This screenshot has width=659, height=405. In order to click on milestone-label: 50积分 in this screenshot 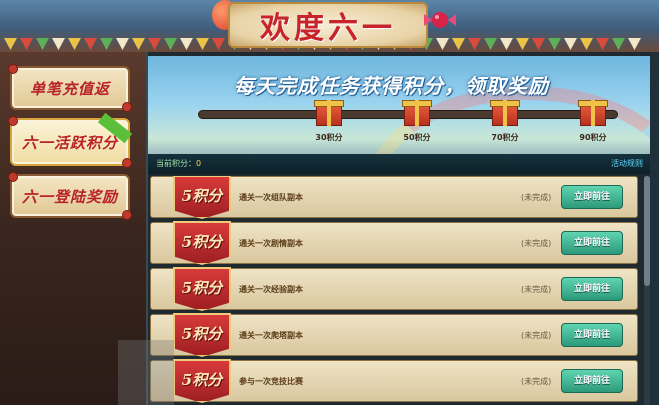, I will do `click(417, 137)`.